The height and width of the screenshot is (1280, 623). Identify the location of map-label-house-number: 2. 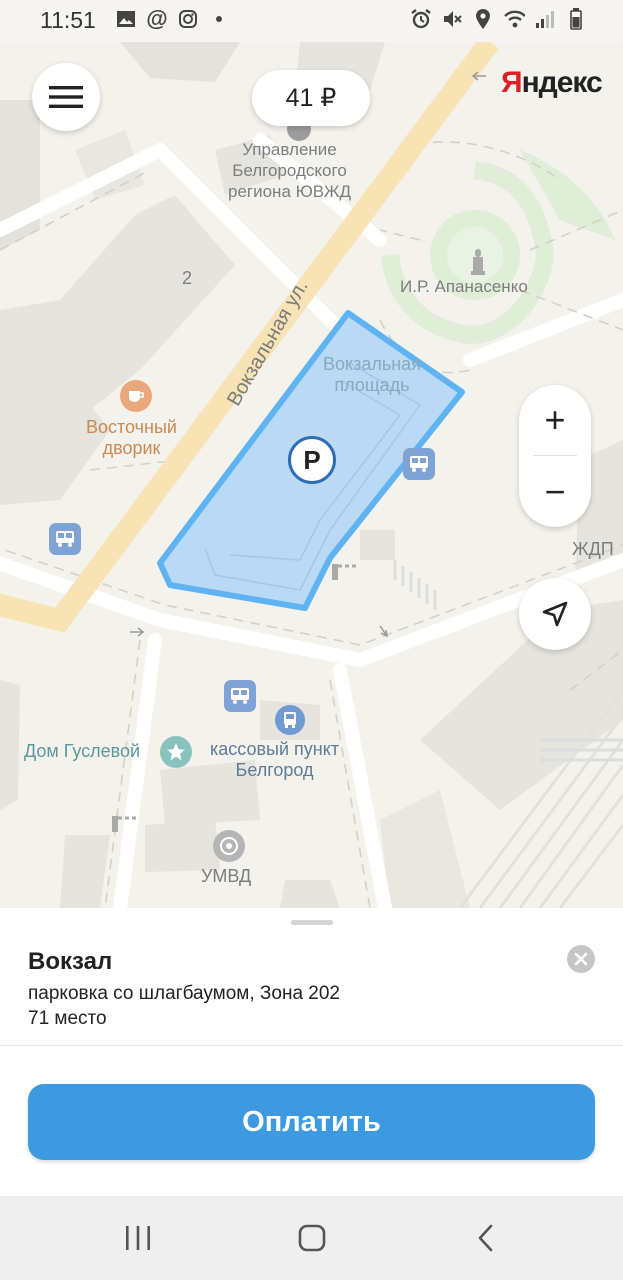
(187, 278).